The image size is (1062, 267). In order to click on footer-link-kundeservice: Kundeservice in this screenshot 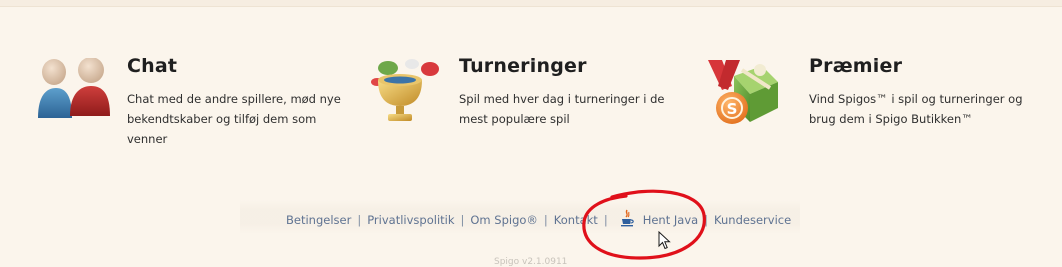, I will do `click(752, 220)`.